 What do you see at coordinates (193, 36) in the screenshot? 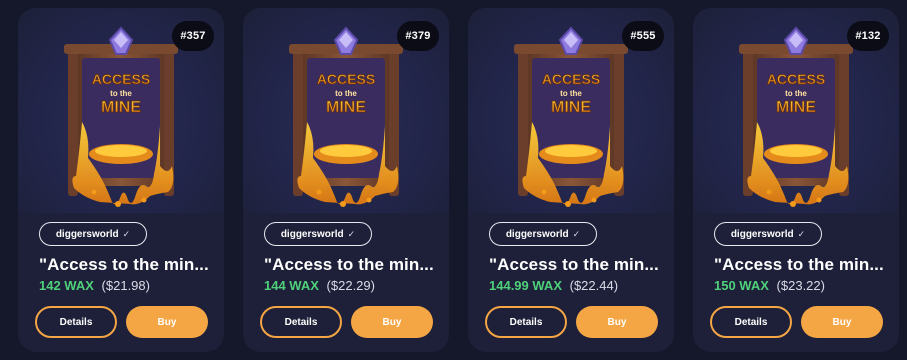
I see `mint-number-badge: #357` at bounding box center [193, 36].